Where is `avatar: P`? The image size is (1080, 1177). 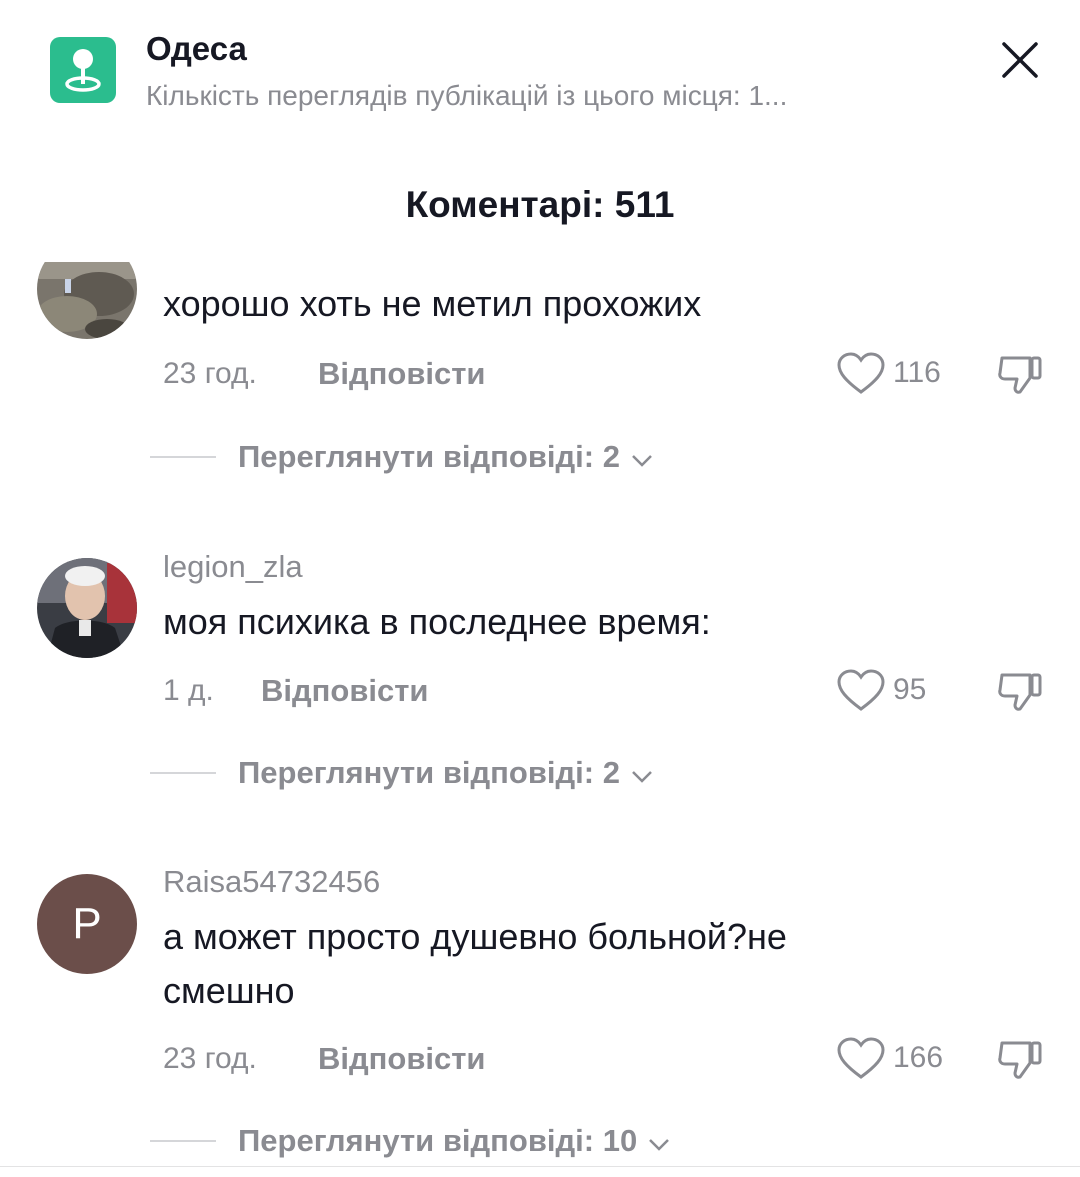 avatar: P is located at coordinates (87, 924).